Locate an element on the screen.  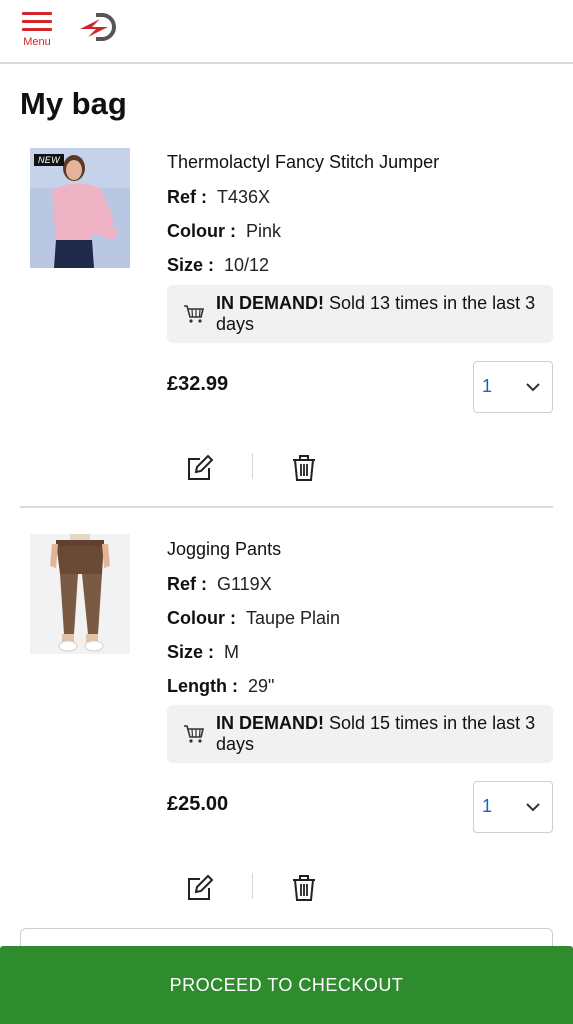
attribute-value: Taupe Plain is located at coordinates (293, 618).